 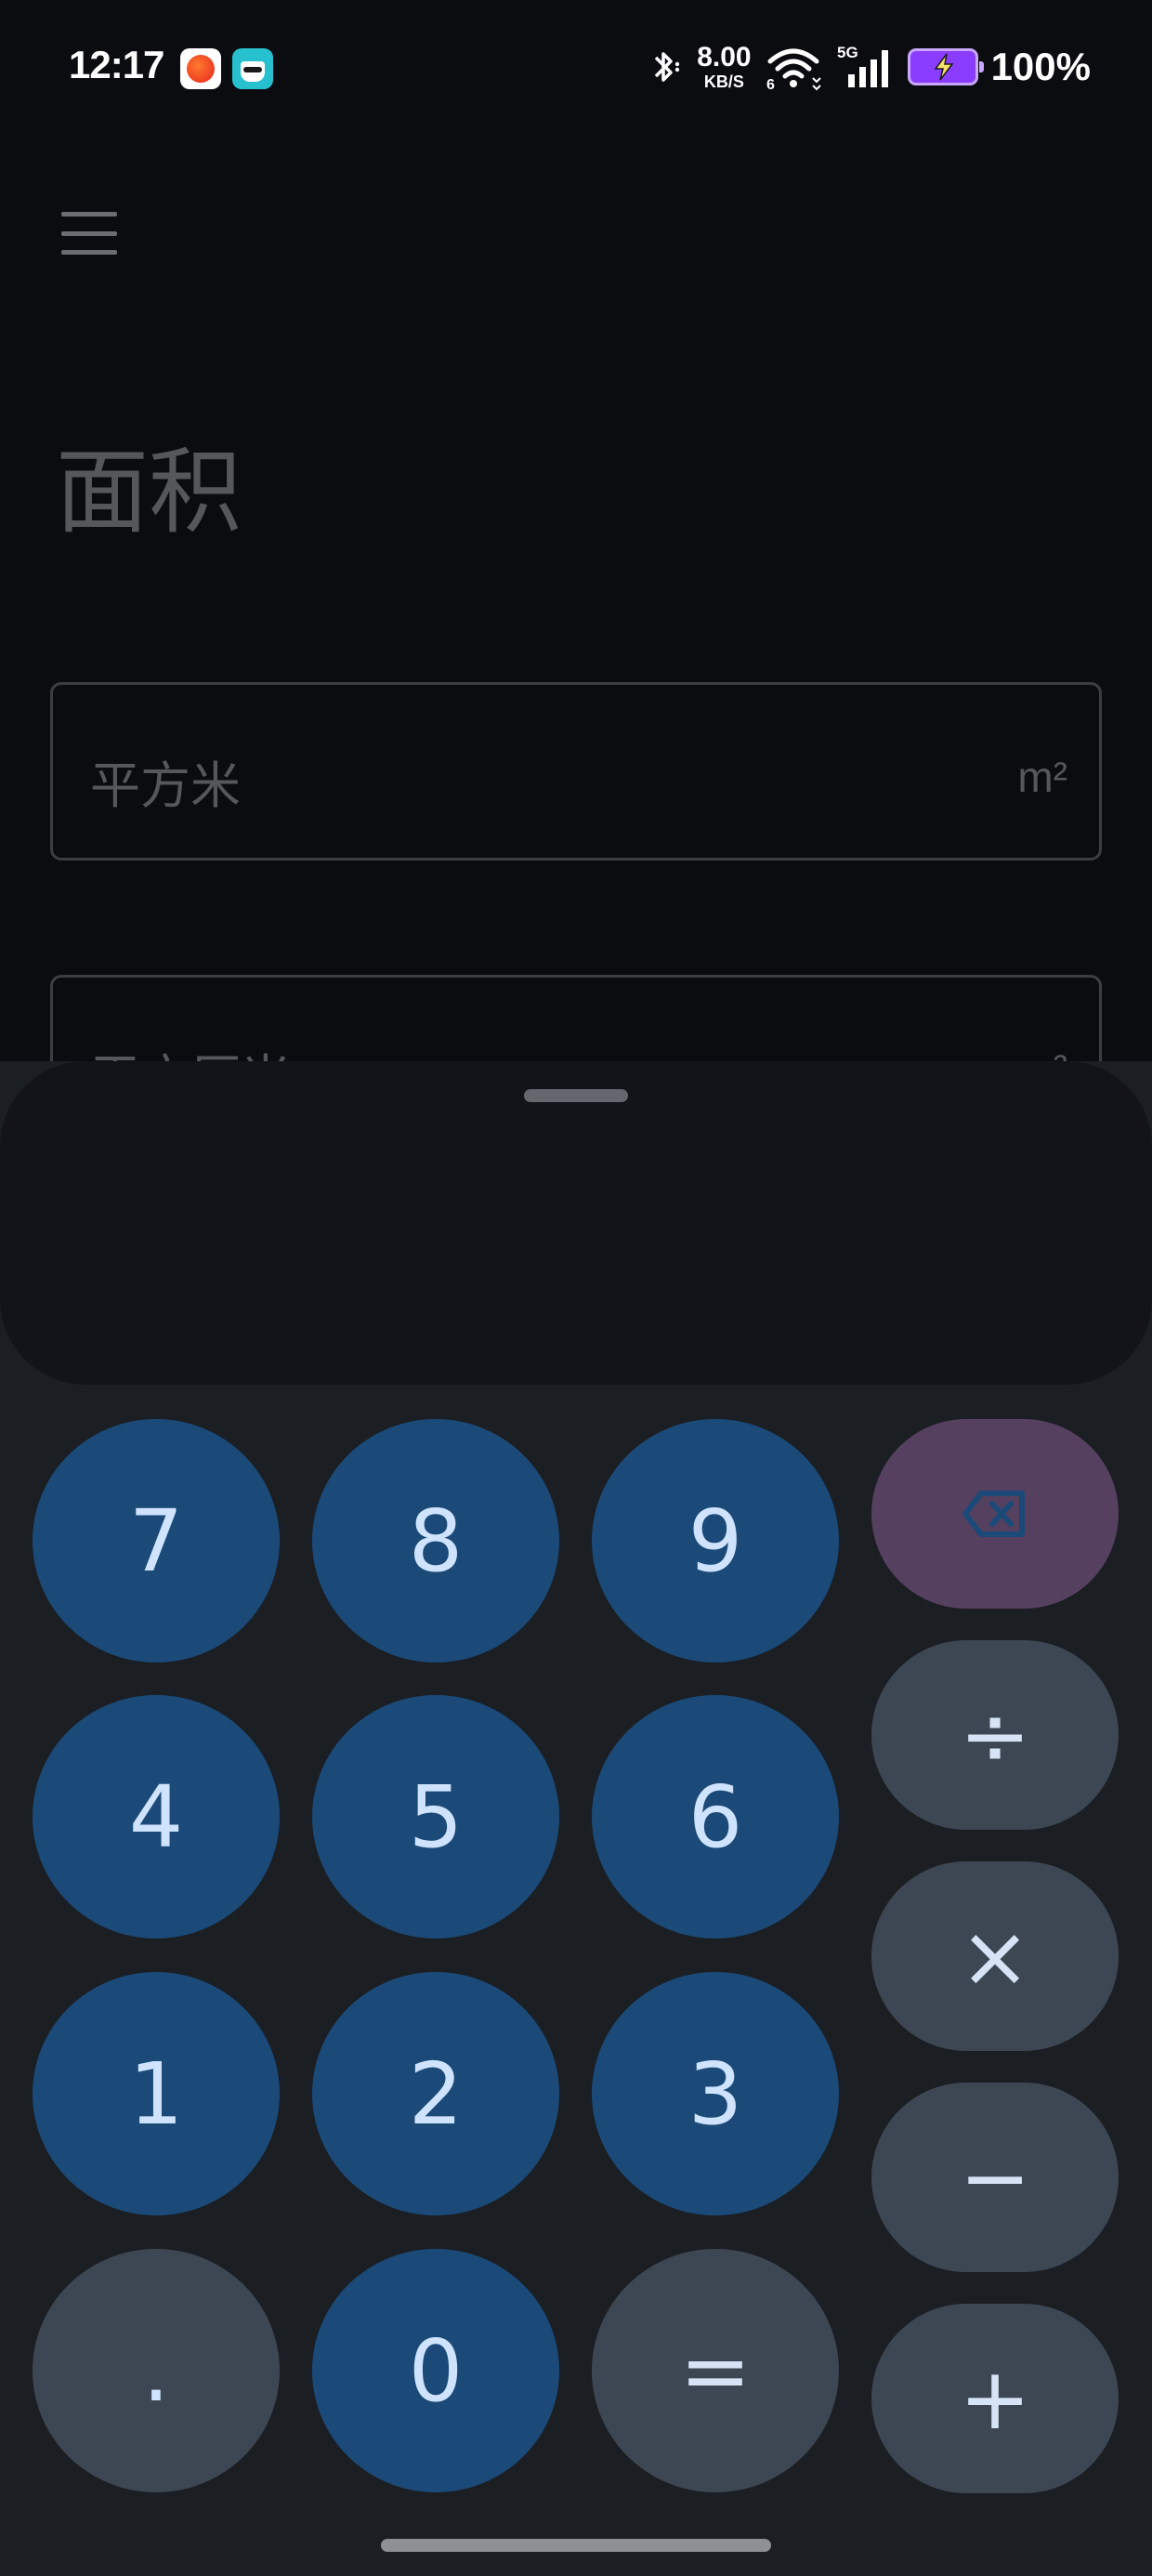 I want to click on minus-button: −, so click(x=995, y=2177).